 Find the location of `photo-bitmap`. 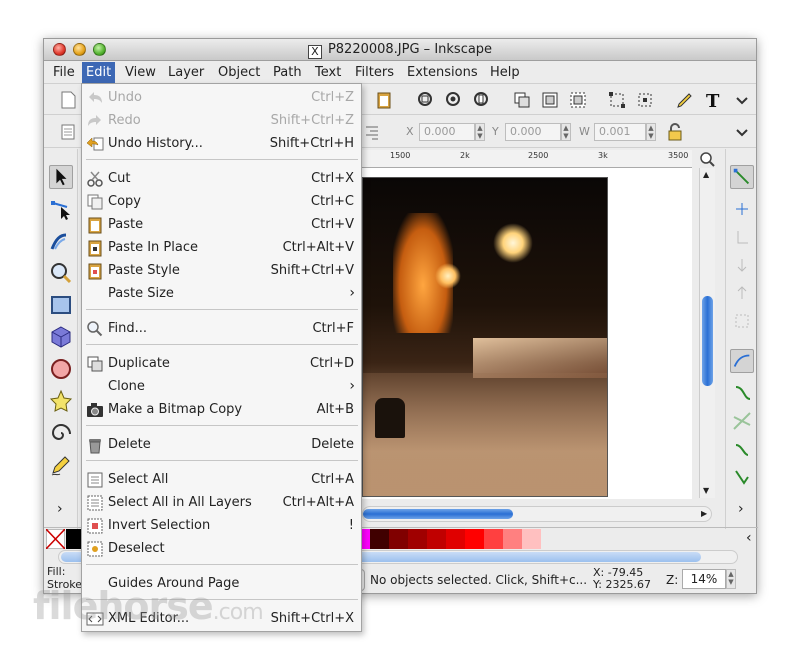

photo-bitmap is located at coordinates (485, 337).